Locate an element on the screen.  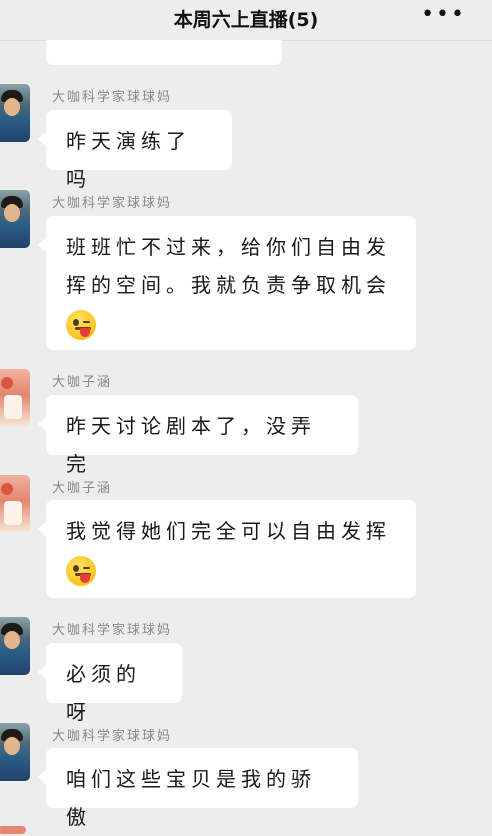
message-bubble: 昨天演练了吗 is located at coordinates (135, 150).